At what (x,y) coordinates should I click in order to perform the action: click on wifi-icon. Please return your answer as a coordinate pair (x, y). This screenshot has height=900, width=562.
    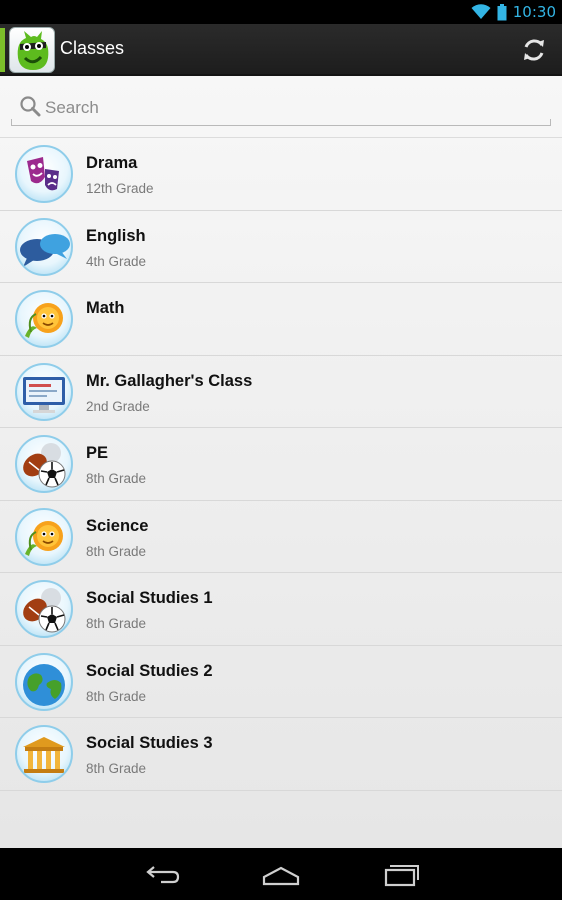
    Looking at the image, I should click on (481, 11).